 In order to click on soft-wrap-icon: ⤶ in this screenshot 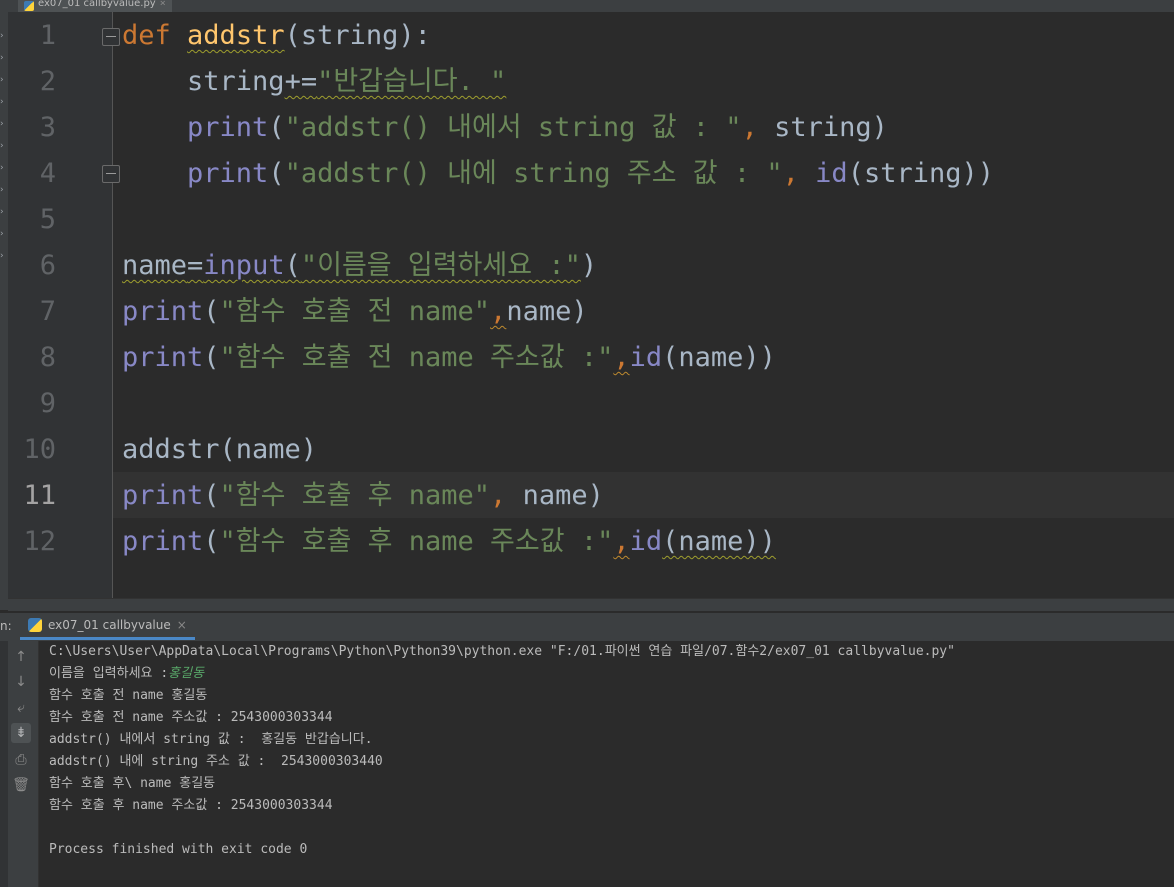, I will do `click(21, 708)`.